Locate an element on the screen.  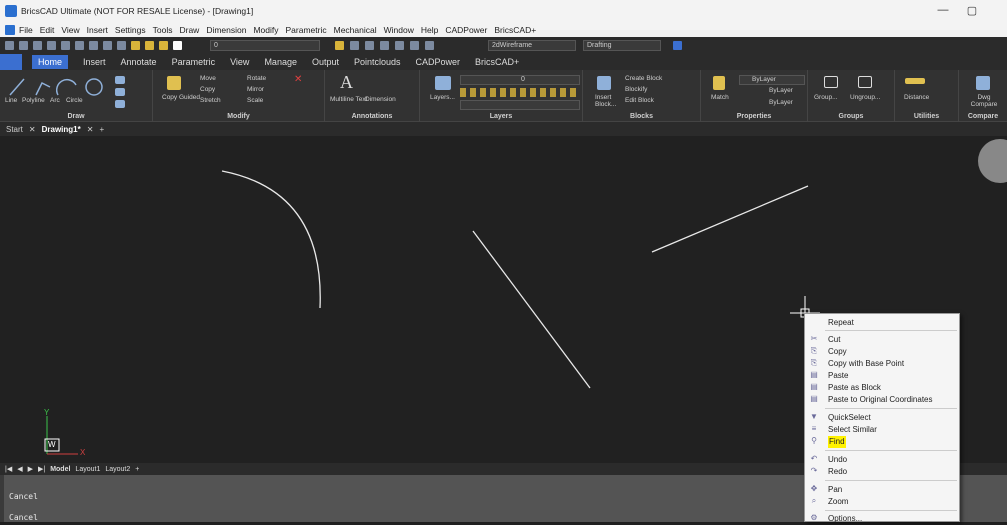
arc-button: Arc is located at coordinates (55, 100).